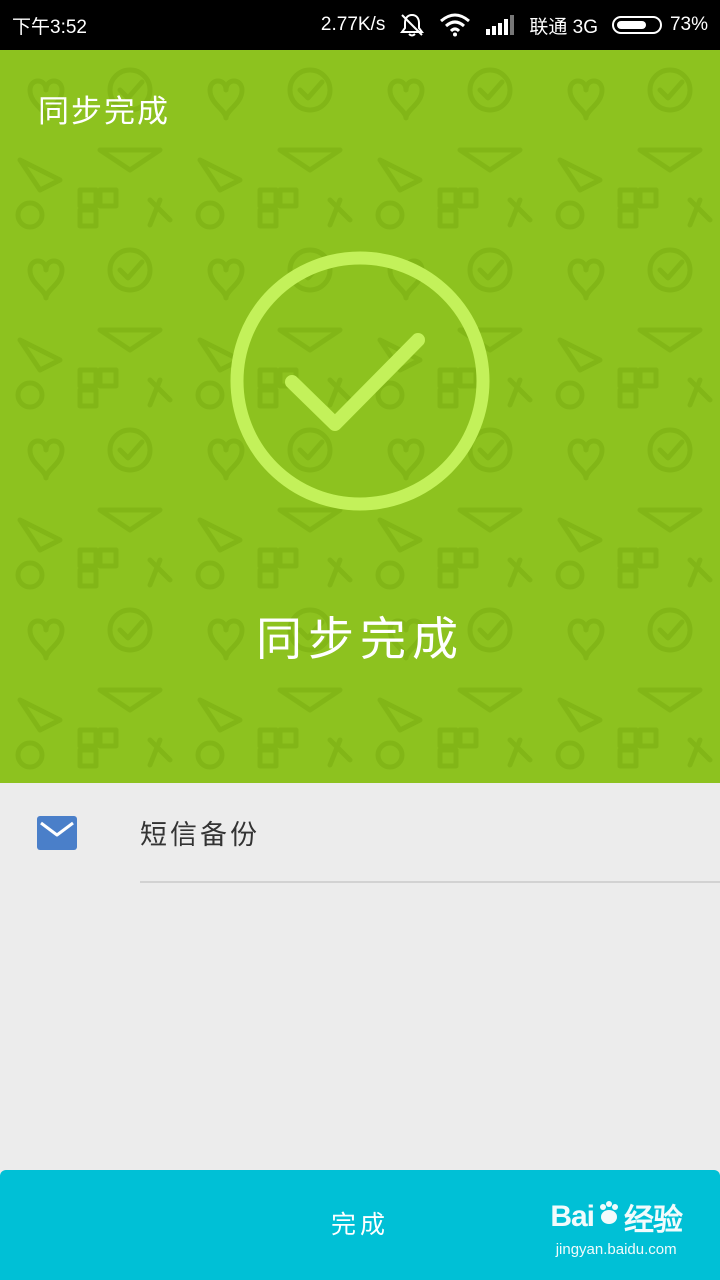  What do you see at coordinates (360, 381) in the screenshot?
I see `check-circle-icon` at bounding box center [360, 381].